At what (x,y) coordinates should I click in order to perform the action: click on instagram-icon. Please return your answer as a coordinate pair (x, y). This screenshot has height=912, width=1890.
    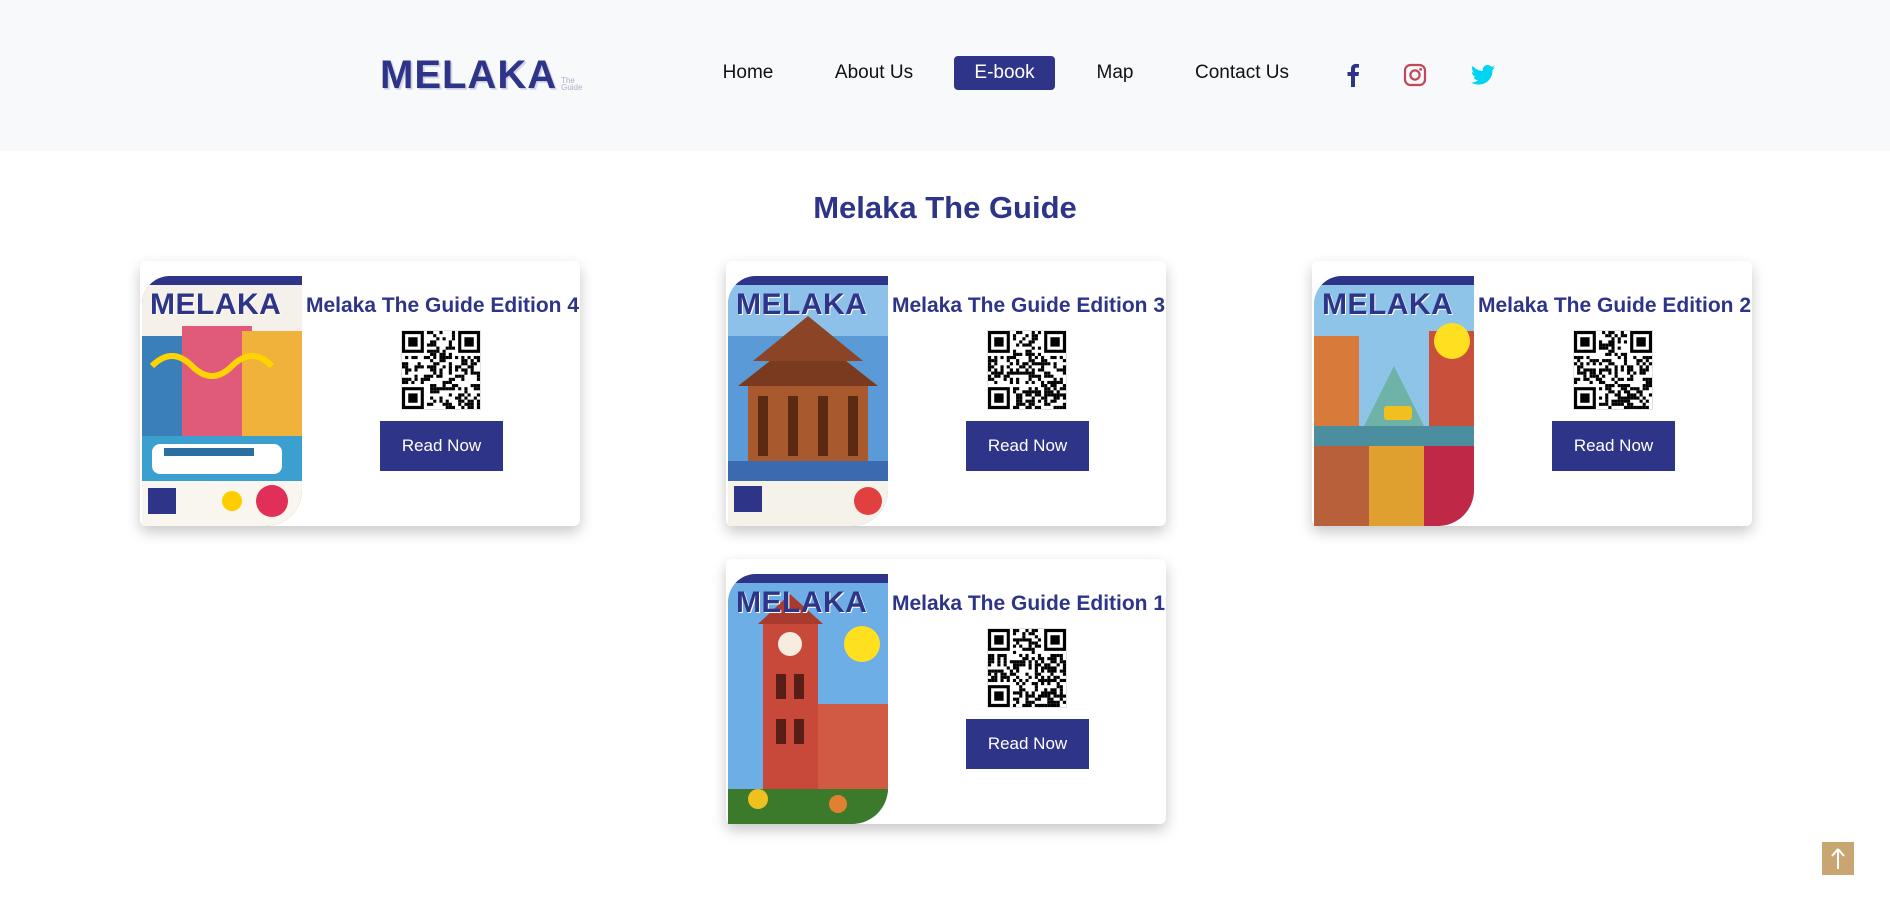
    Looking at the image, I should click on (1415, 75).